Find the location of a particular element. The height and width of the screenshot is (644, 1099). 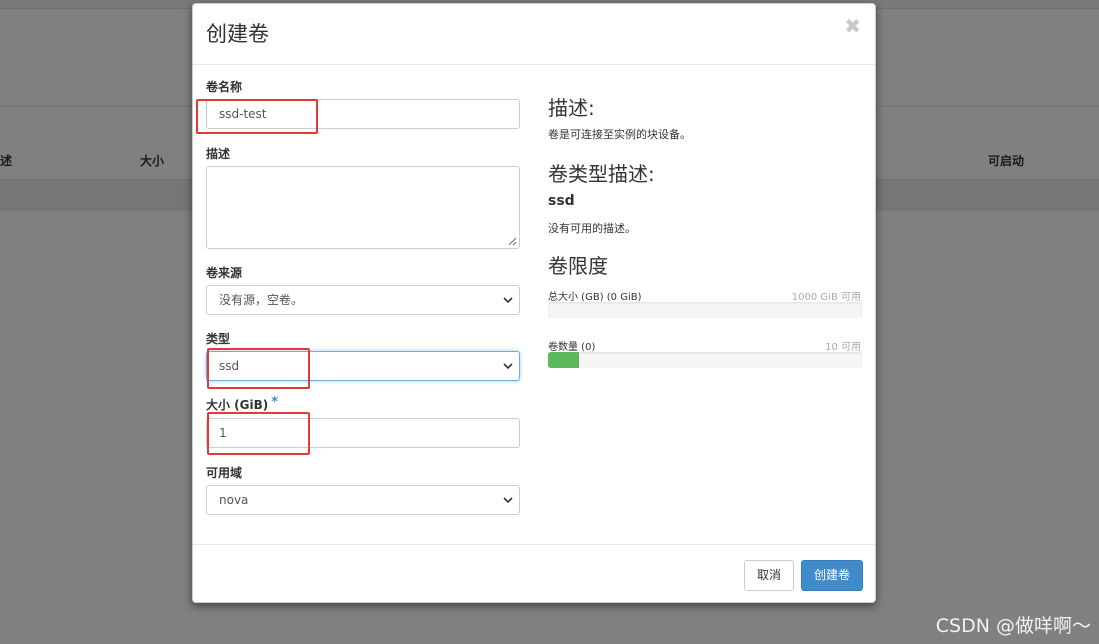

quota-size-available: 1000 GiB 可用 is located at coordinates (826, 297).